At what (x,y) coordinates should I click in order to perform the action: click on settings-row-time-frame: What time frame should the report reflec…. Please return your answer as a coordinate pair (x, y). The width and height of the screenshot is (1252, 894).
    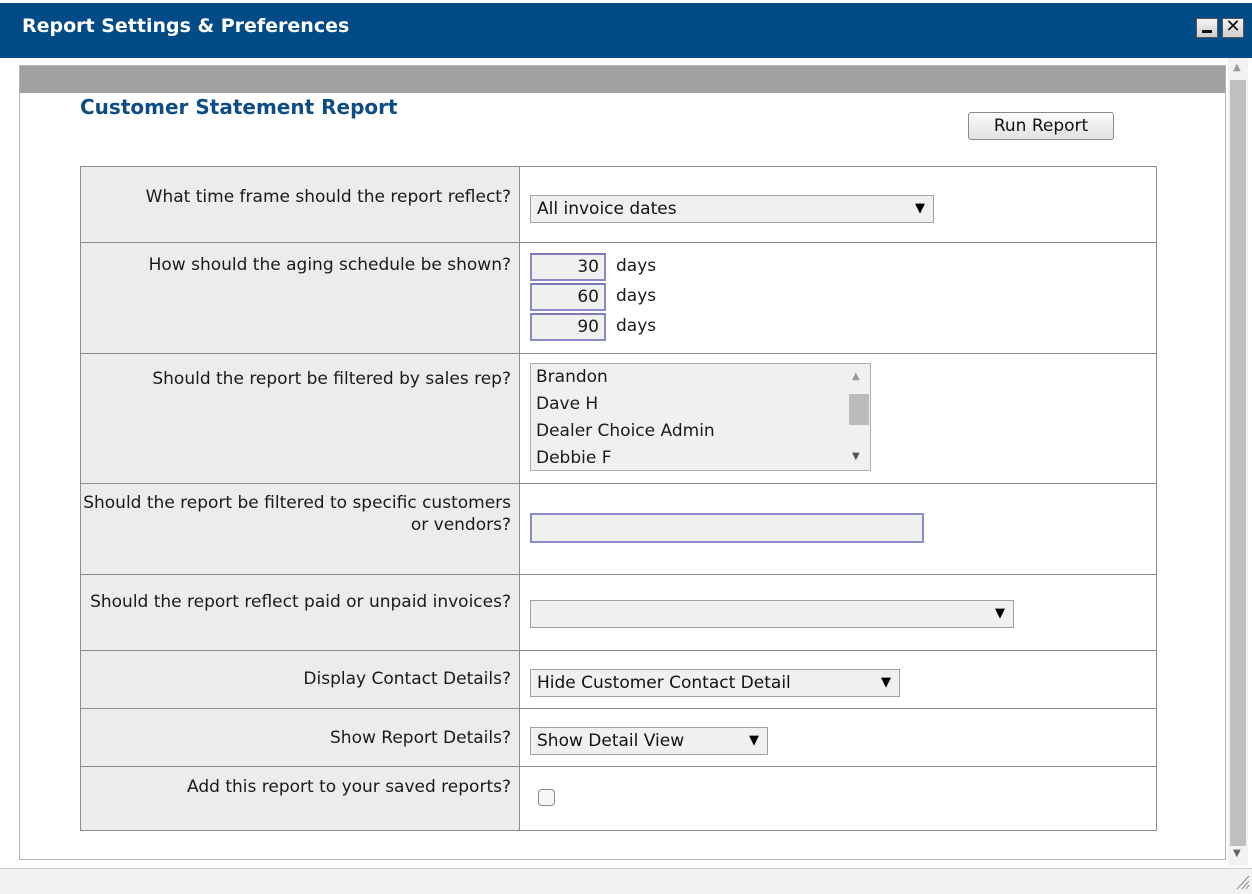
    Looking at the image, I should click on (618, 204).